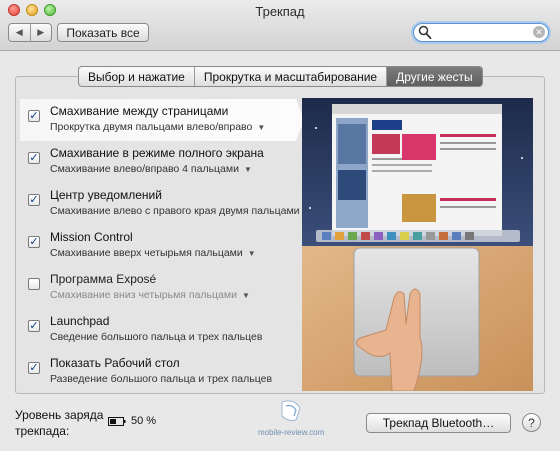 The width and height of the screenshot is (560, 451). I want to click on battery-level-label: Уровень заряда трекпада:, so click(59, 423).